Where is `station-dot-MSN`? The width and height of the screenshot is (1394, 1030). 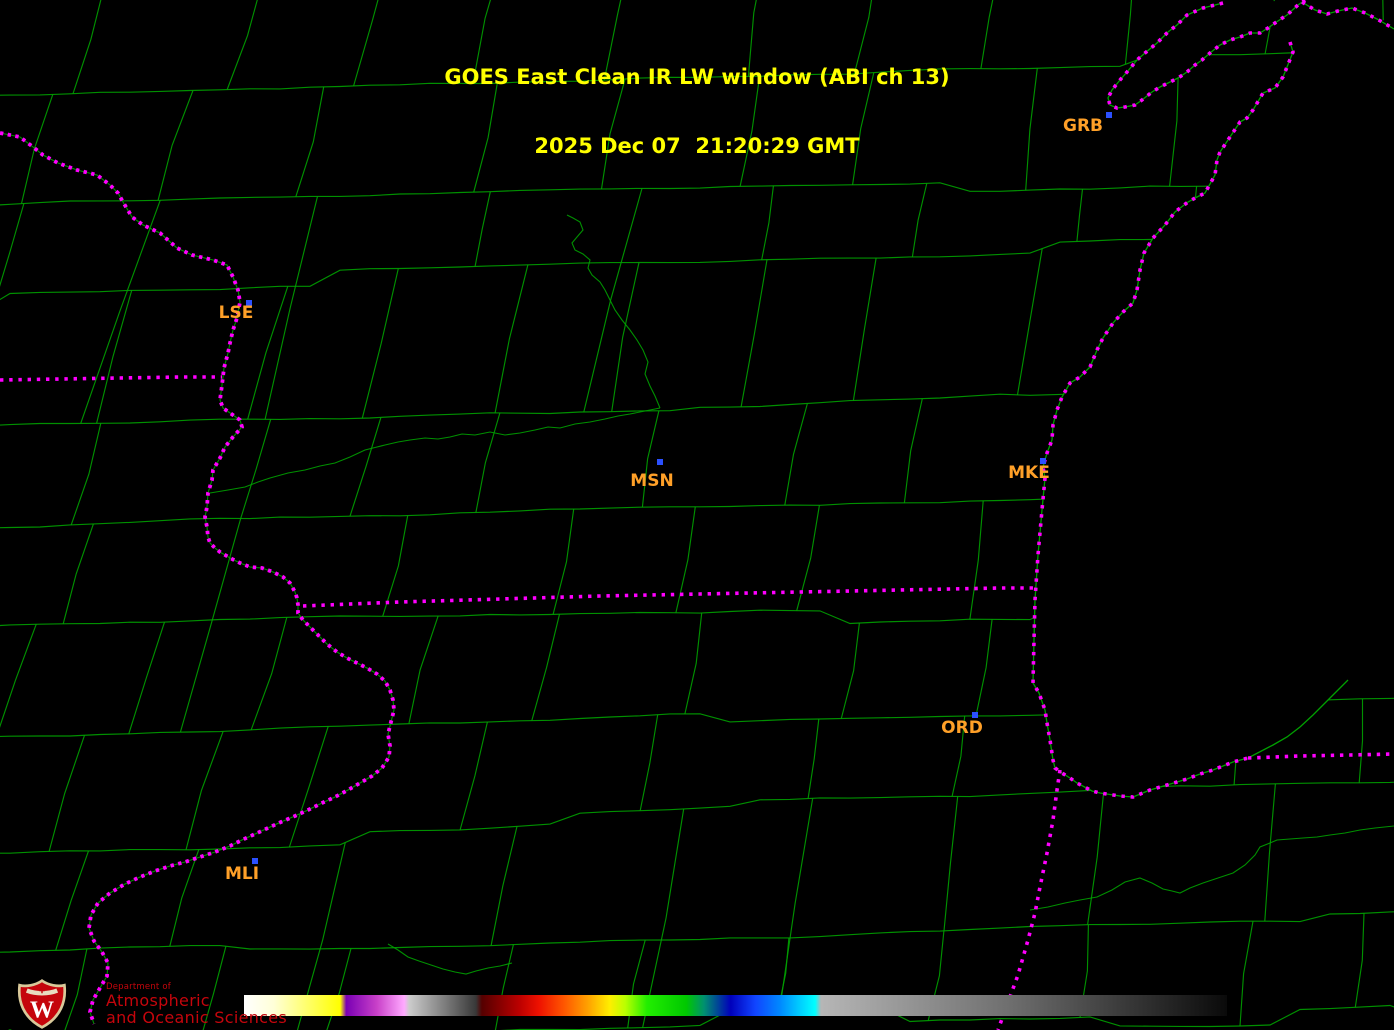
station-dot-MSN is located at coordinates (660, 462).